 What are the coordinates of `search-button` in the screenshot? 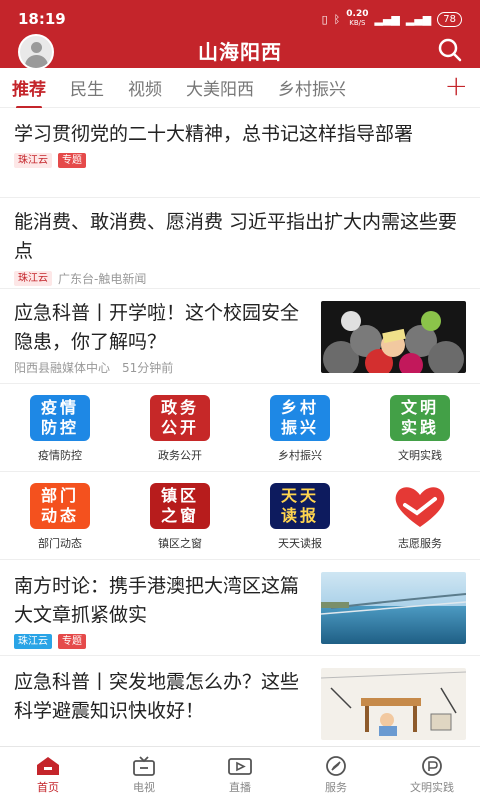 It's located at (450, 50).